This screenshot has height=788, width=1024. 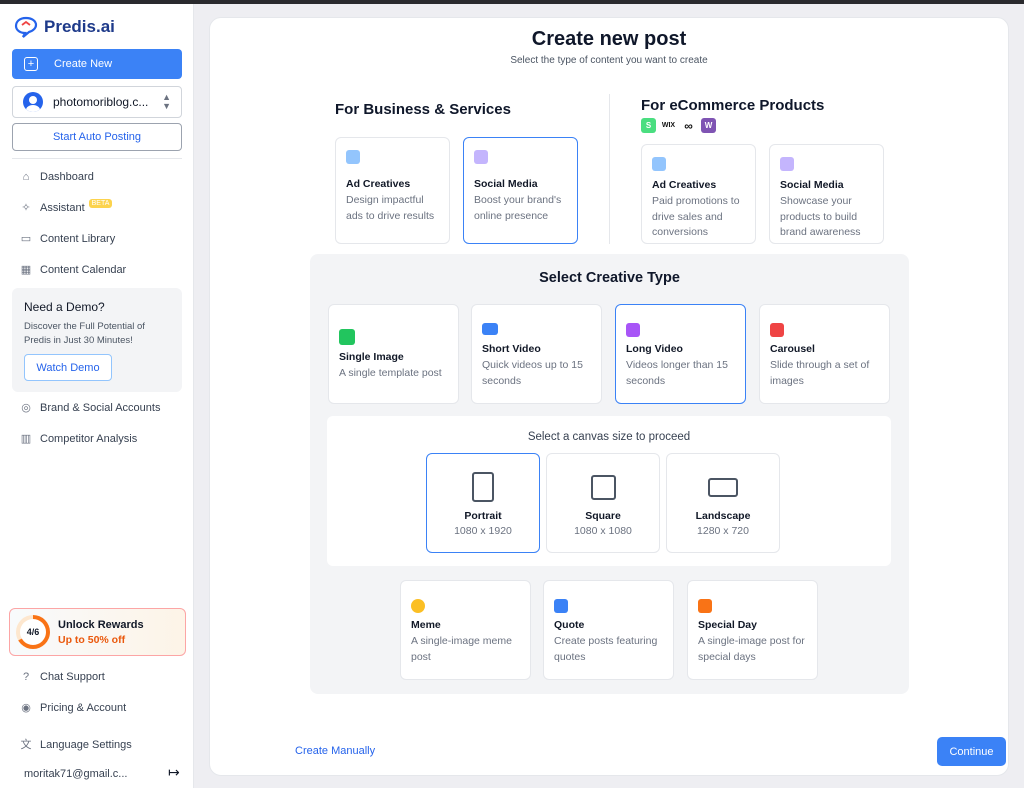 I want to click on rewards-progress-ring: 4/6, so click(x=33, y=632).